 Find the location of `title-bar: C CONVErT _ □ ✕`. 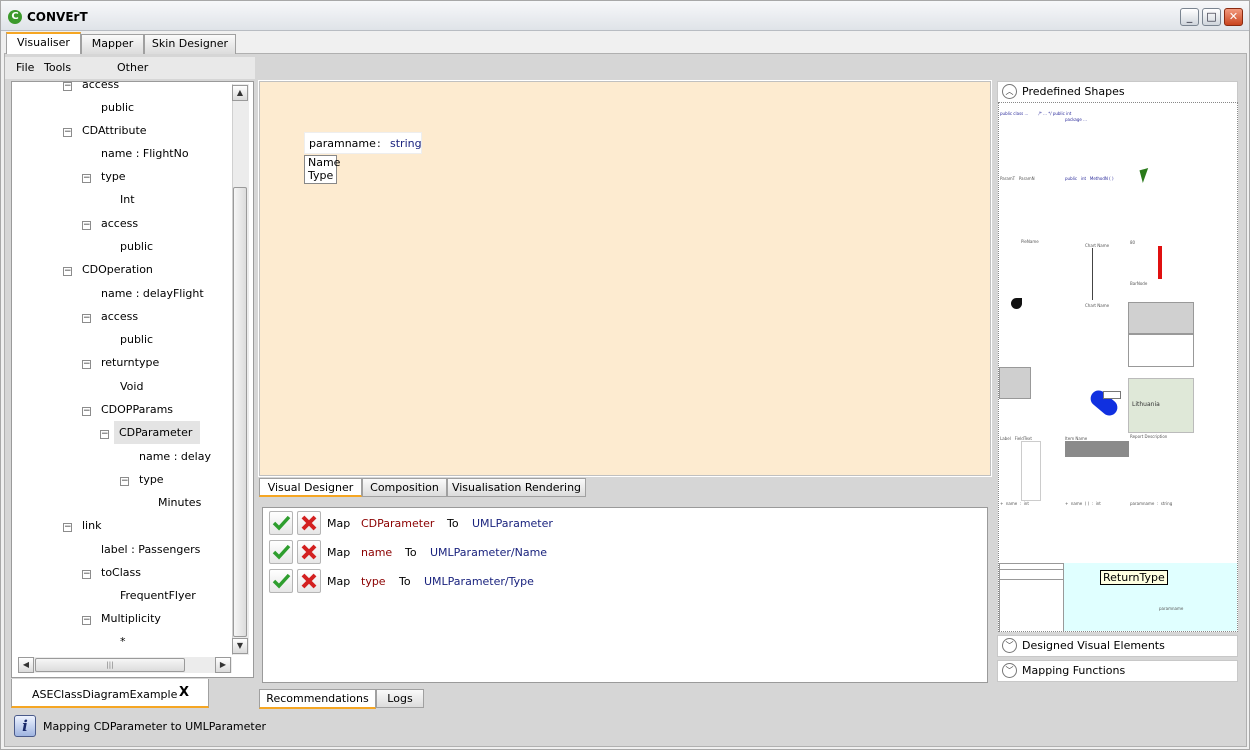

title-bar: C CONVErT _ □ ✕ is located at coordinates (625, 16).